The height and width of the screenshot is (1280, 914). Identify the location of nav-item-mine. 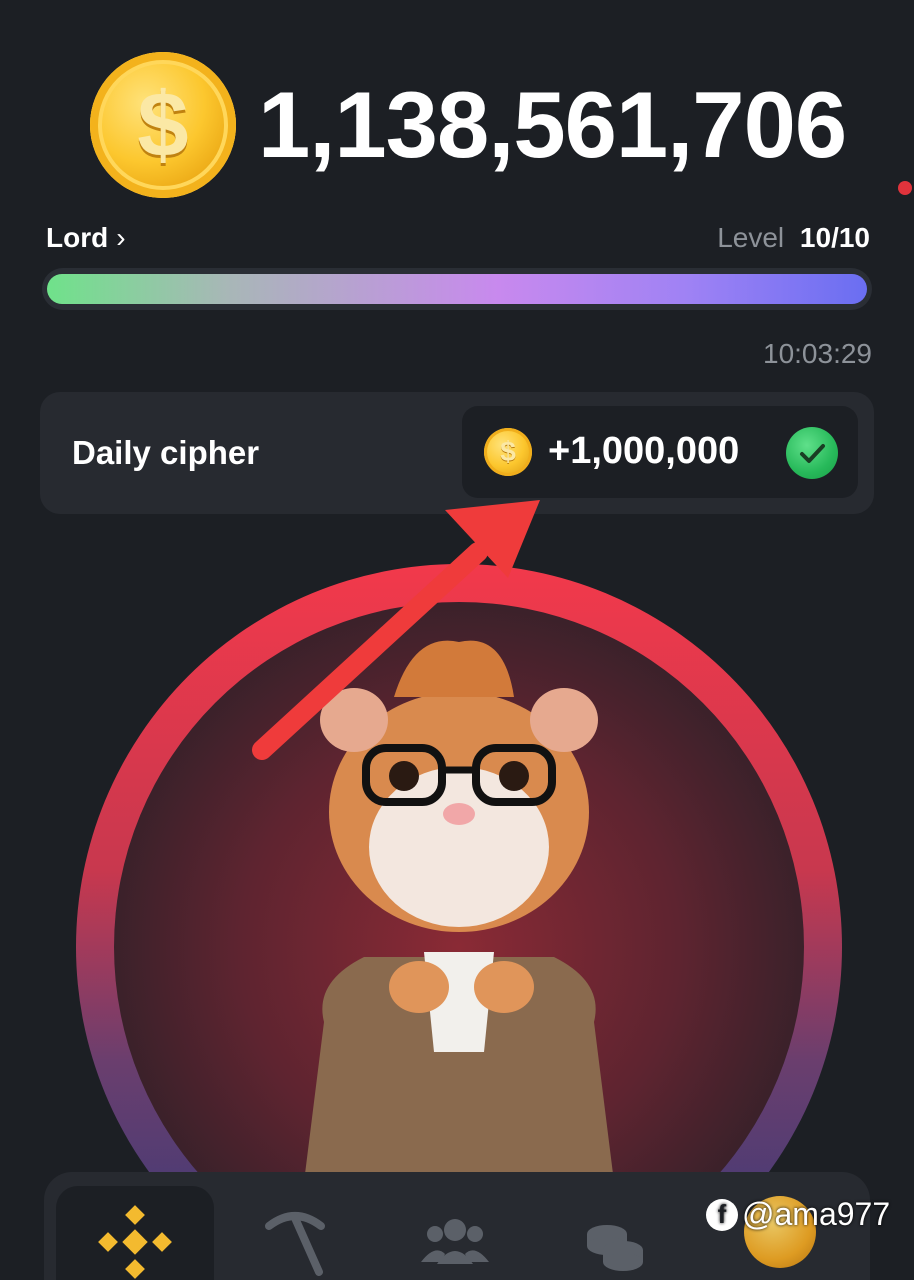
(295, 1233).